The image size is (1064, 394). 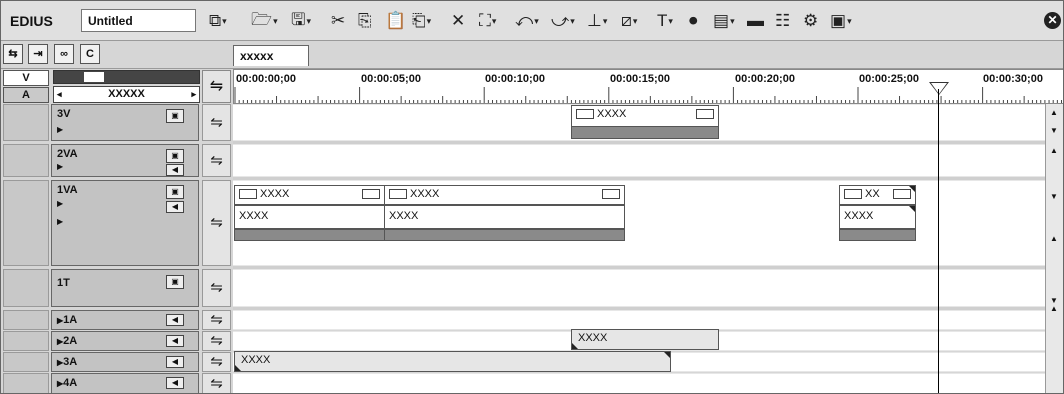 I want to click on vertical-scrollbar: ▲ ▼ ▲ ▼ ▲ ▼ ▲, so click(x=1054, y=248).